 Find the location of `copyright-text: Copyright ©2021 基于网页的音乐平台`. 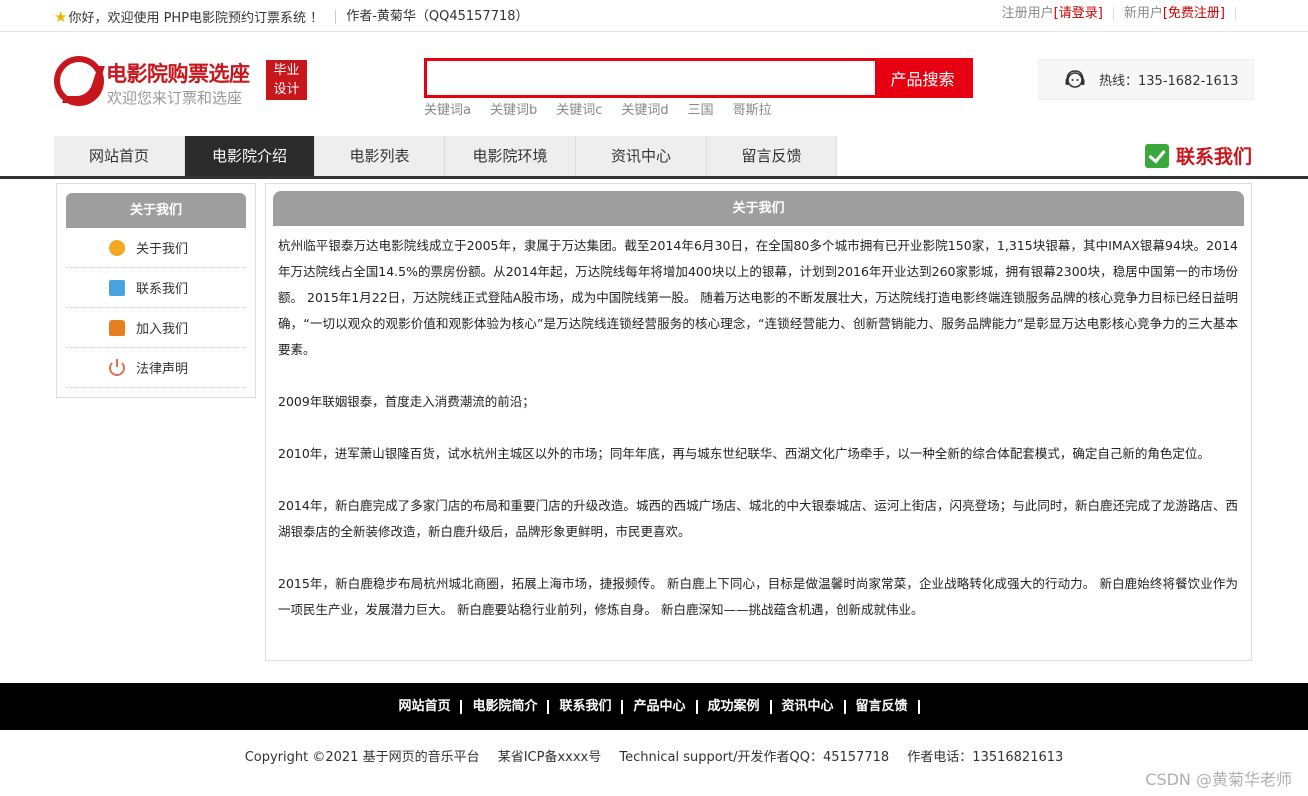

copyright-text: Copyright ©2021 基于网页的音乐平台 is located at coordinates (362, 757).